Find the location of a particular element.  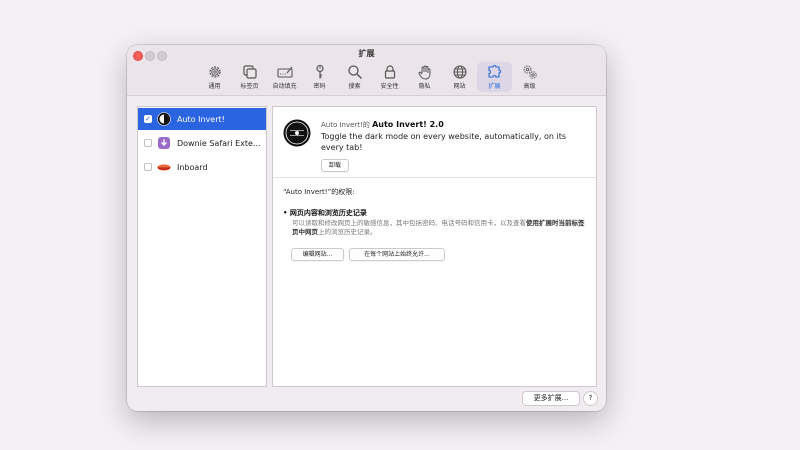

extension-name: Inboard is located at coordinates (192, 167).